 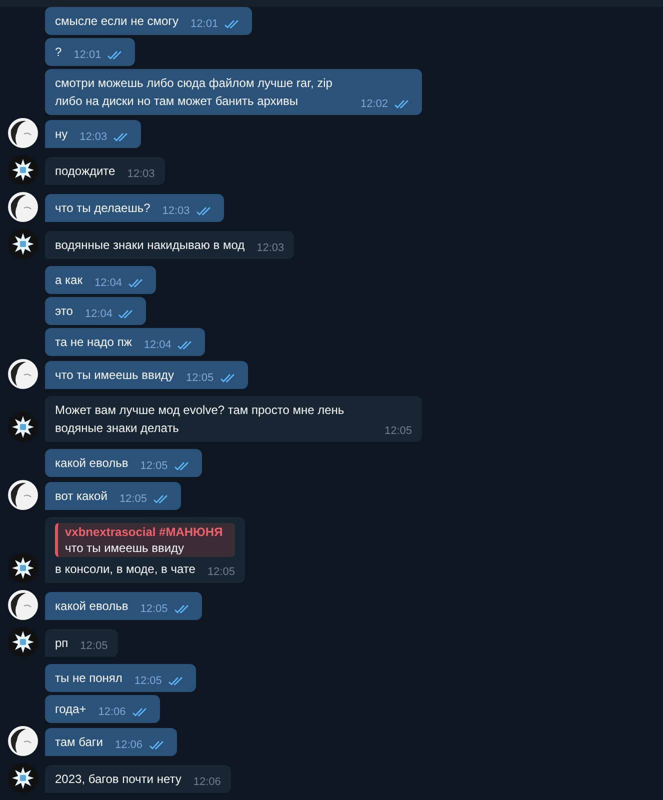 I want to click on message-text: ?, so click(x=58, y=52).